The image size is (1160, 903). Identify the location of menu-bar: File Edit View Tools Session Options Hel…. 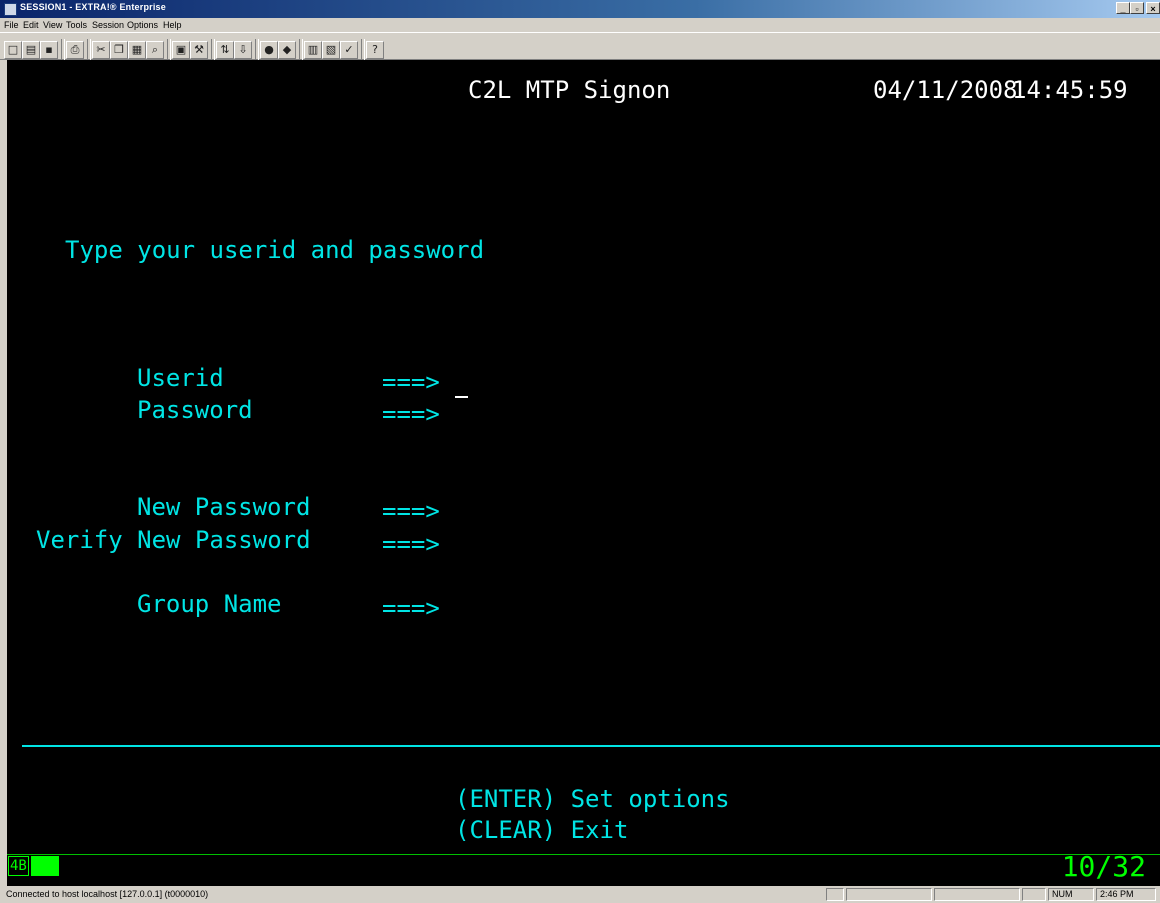
(580, 25).